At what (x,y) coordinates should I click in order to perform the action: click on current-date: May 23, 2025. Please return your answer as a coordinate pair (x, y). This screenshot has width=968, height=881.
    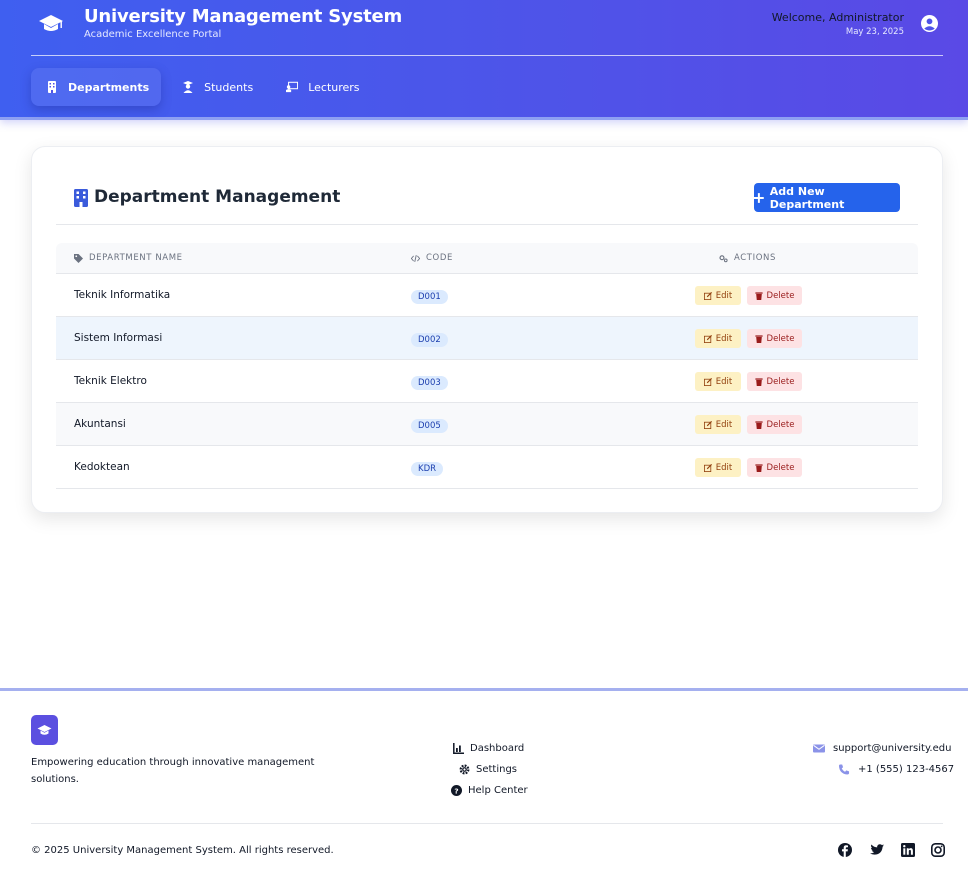
    Looking at the image, I should click on (874, 32).